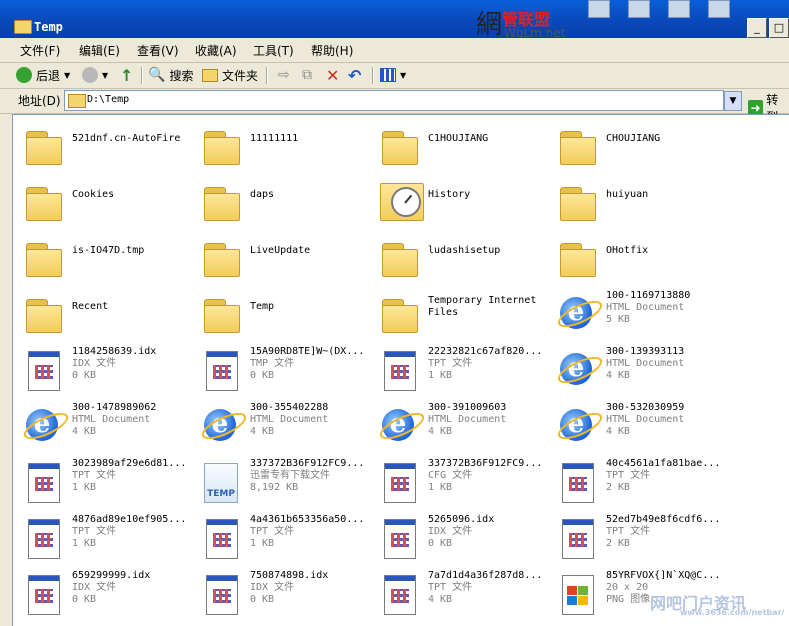 The width and height of the screenshot is (789, 626). I want to click on up-folder-icon: ↑, so click(127, 75).